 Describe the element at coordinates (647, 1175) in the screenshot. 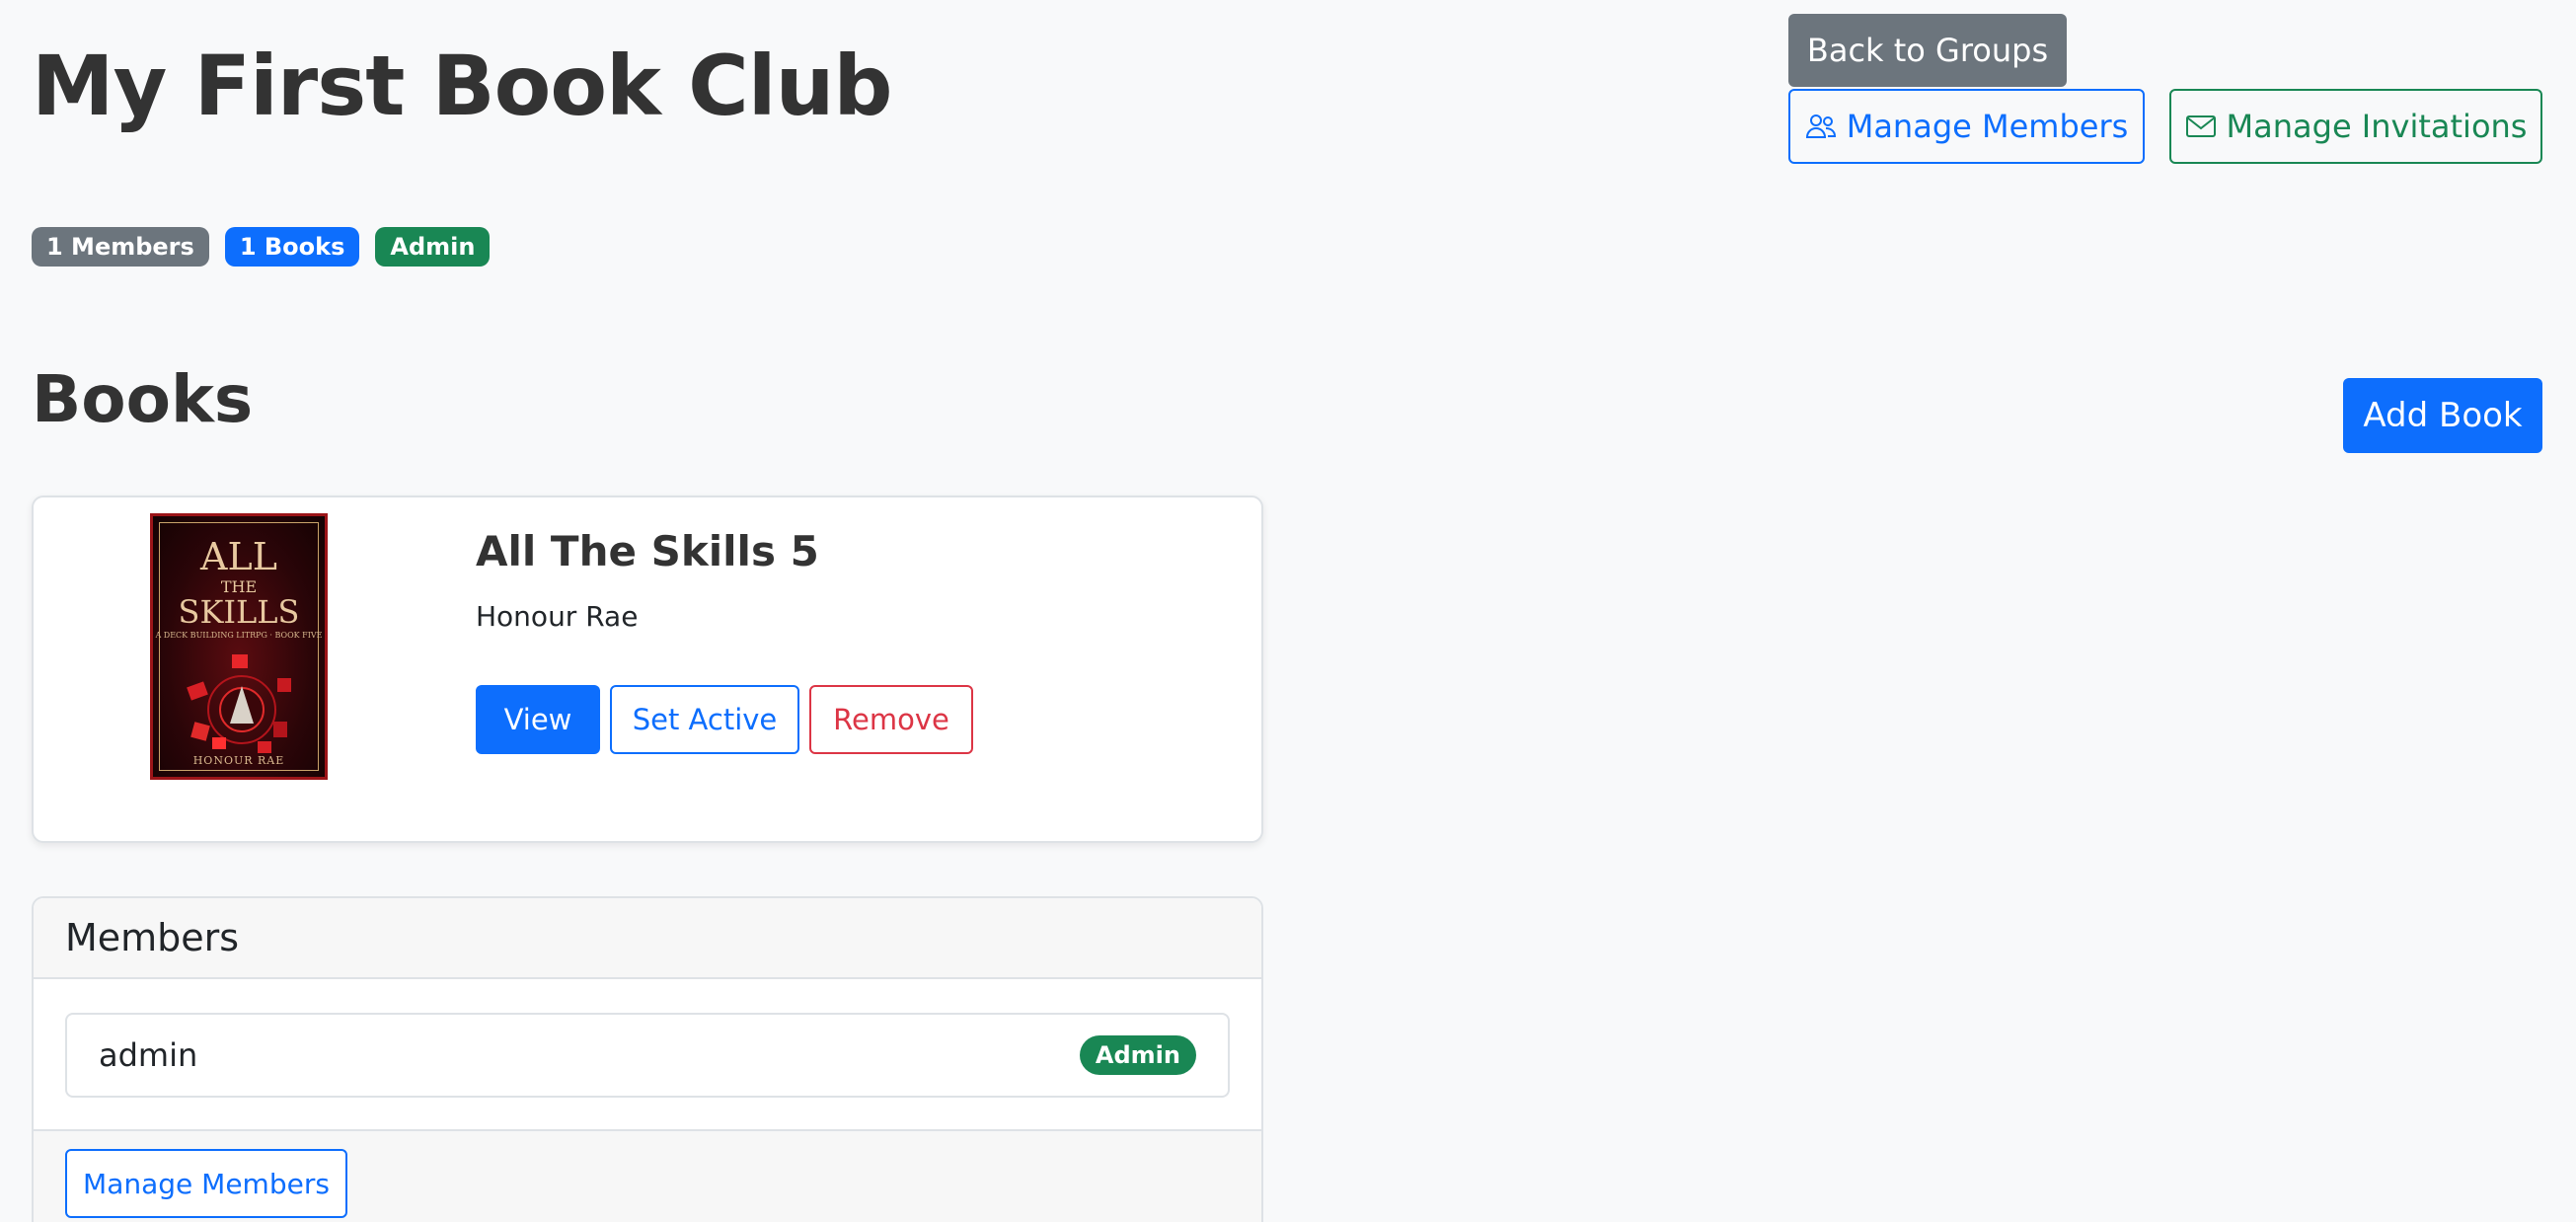

I see `members-card-footer: Manage Members` at that location.